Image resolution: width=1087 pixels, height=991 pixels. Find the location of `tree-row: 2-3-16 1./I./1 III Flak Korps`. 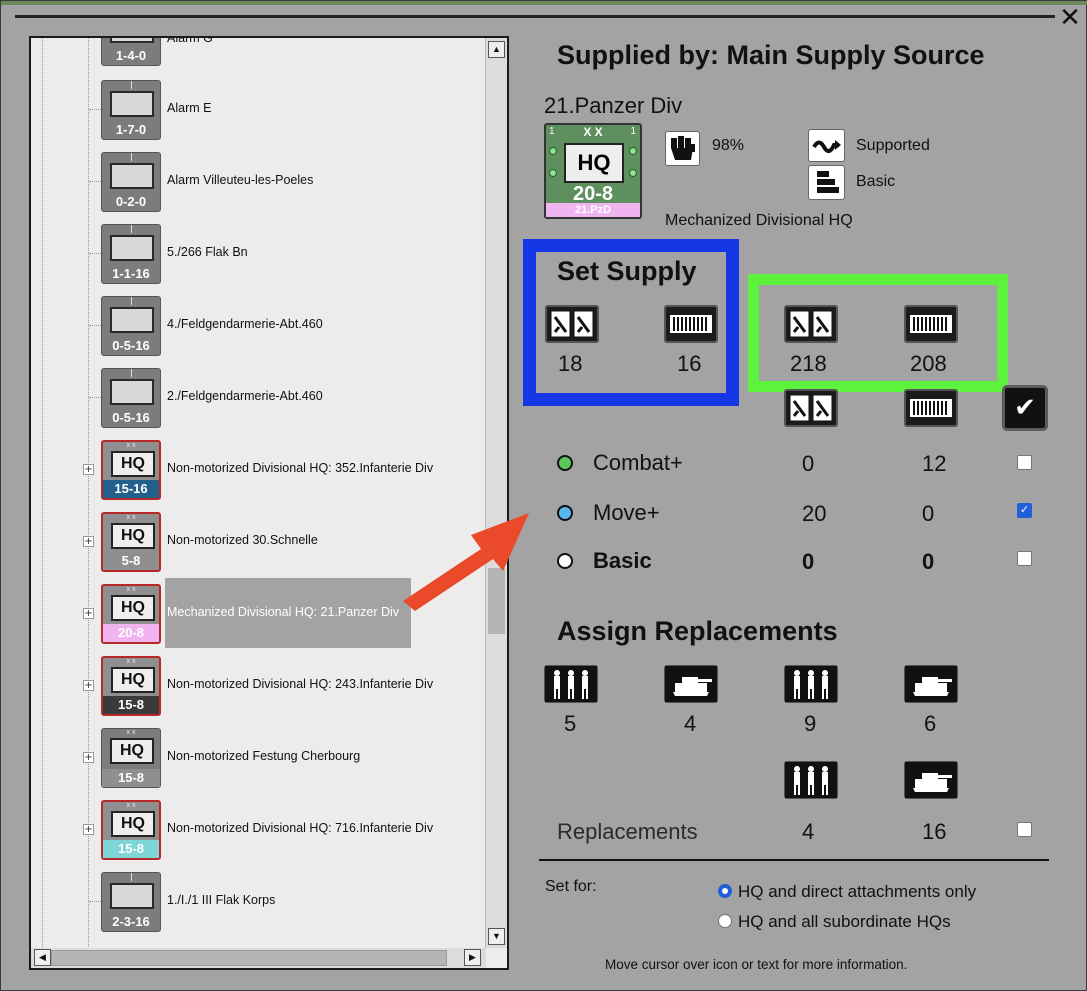

tree-row: 2-3-16 1./I./1 III Flak Korps is located at coordinates (258, 902).